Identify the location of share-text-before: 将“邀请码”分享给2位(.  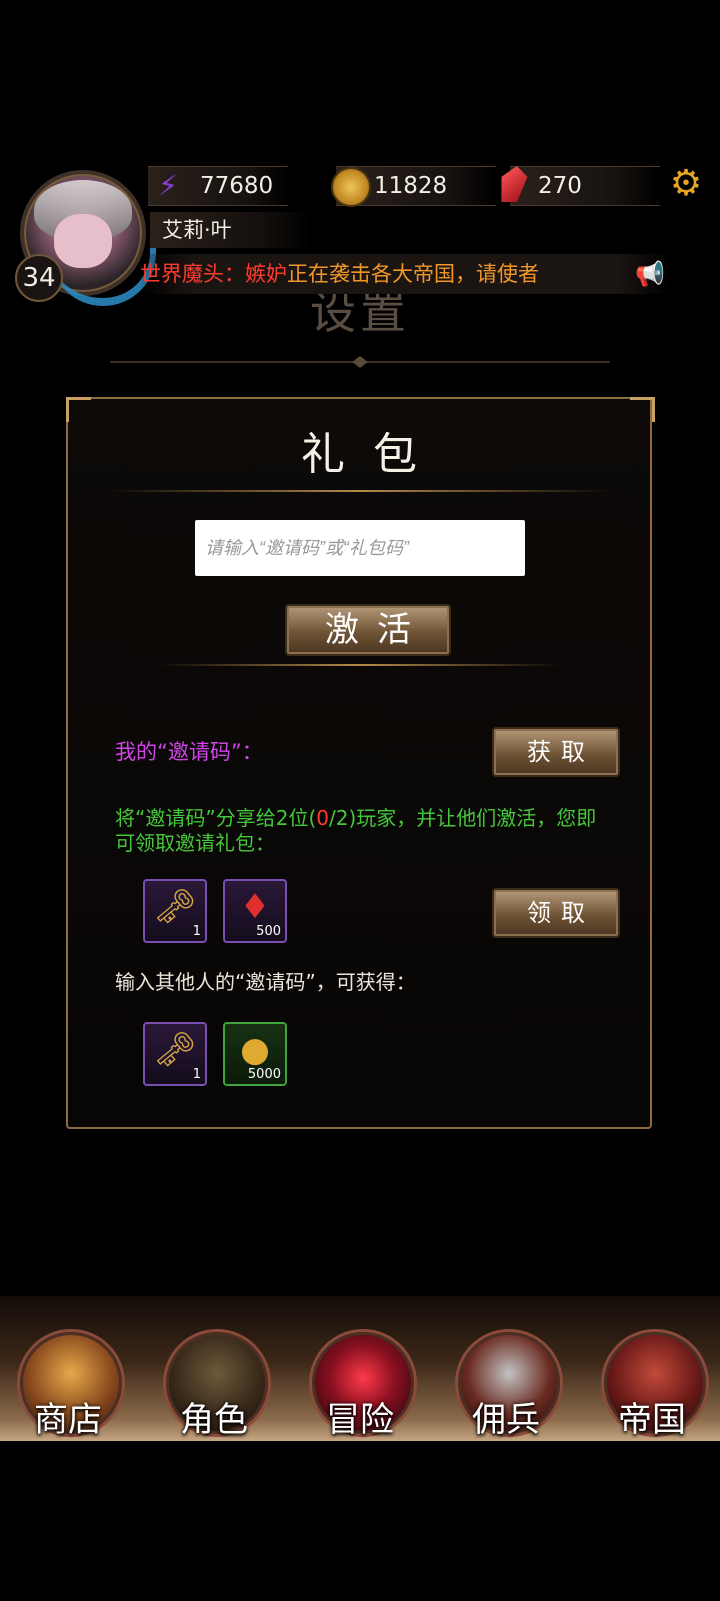
(216, 818).